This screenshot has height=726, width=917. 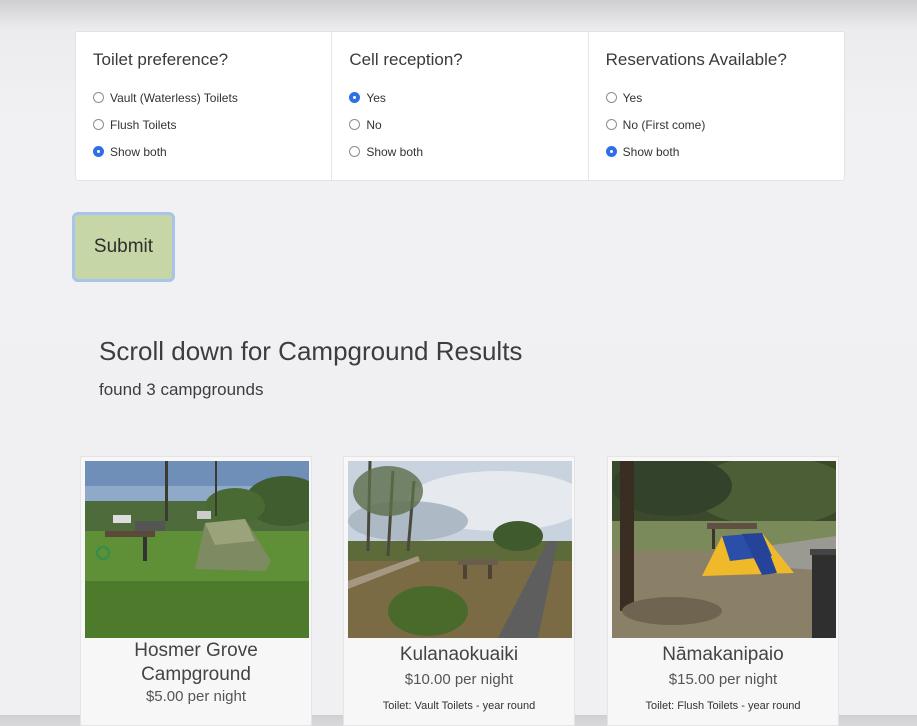 What do you see at coordinates (723, 679) in the screenshot?
I see `campground-price: $15.00 per night` at bounding box center [723, 679].